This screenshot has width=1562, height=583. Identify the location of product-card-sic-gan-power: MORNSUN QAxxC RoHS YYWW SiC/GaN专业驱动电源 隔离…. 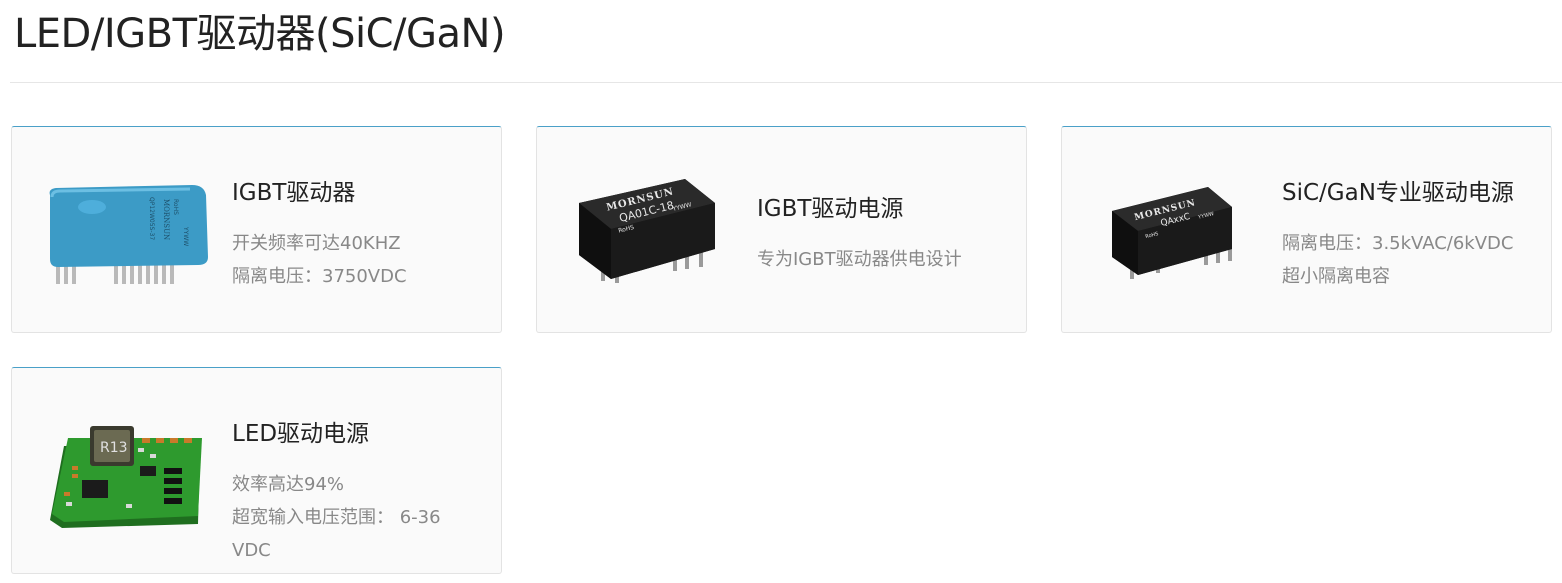
(1306, 229).